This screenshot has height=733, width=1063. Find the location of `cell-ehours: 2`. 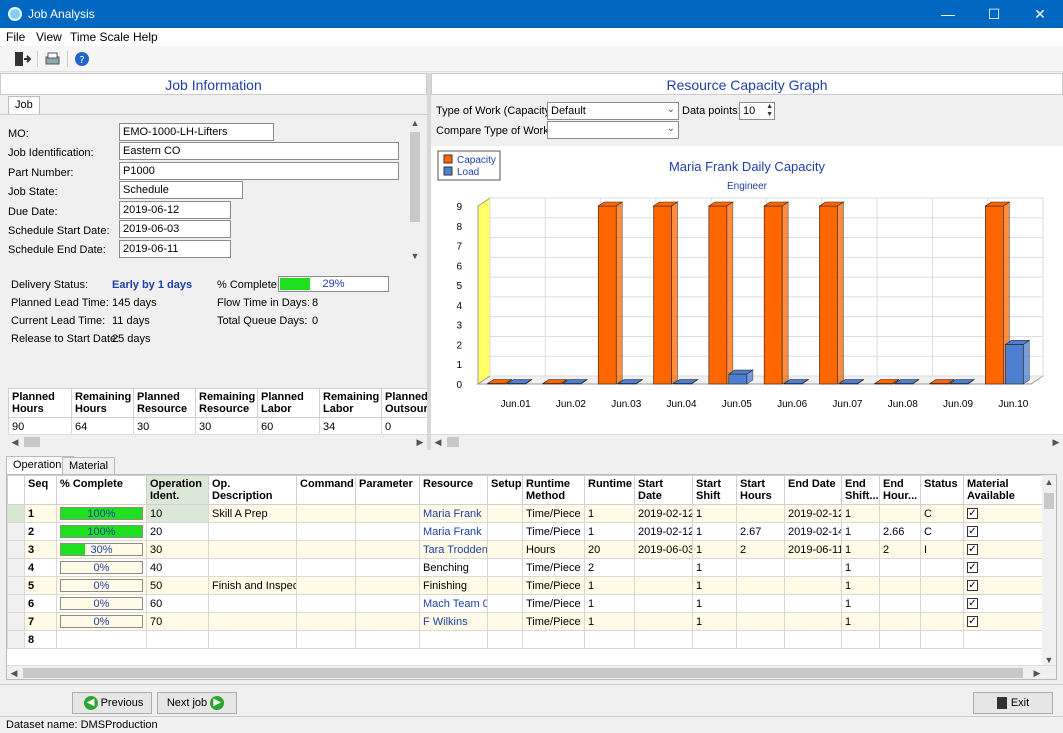

cell-ehours: 2 is located at coordinates (900, 549).